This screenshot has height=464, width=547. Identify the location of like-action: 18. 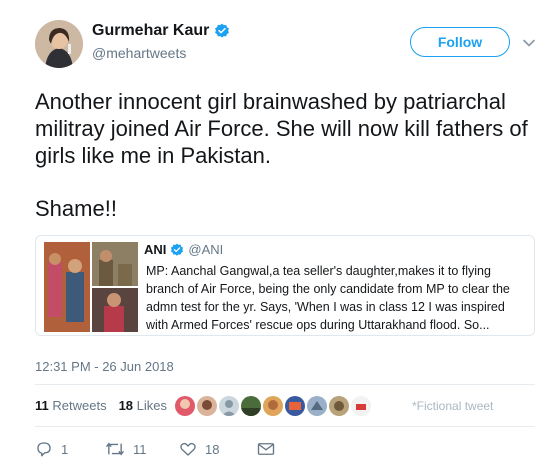
(218, 449).